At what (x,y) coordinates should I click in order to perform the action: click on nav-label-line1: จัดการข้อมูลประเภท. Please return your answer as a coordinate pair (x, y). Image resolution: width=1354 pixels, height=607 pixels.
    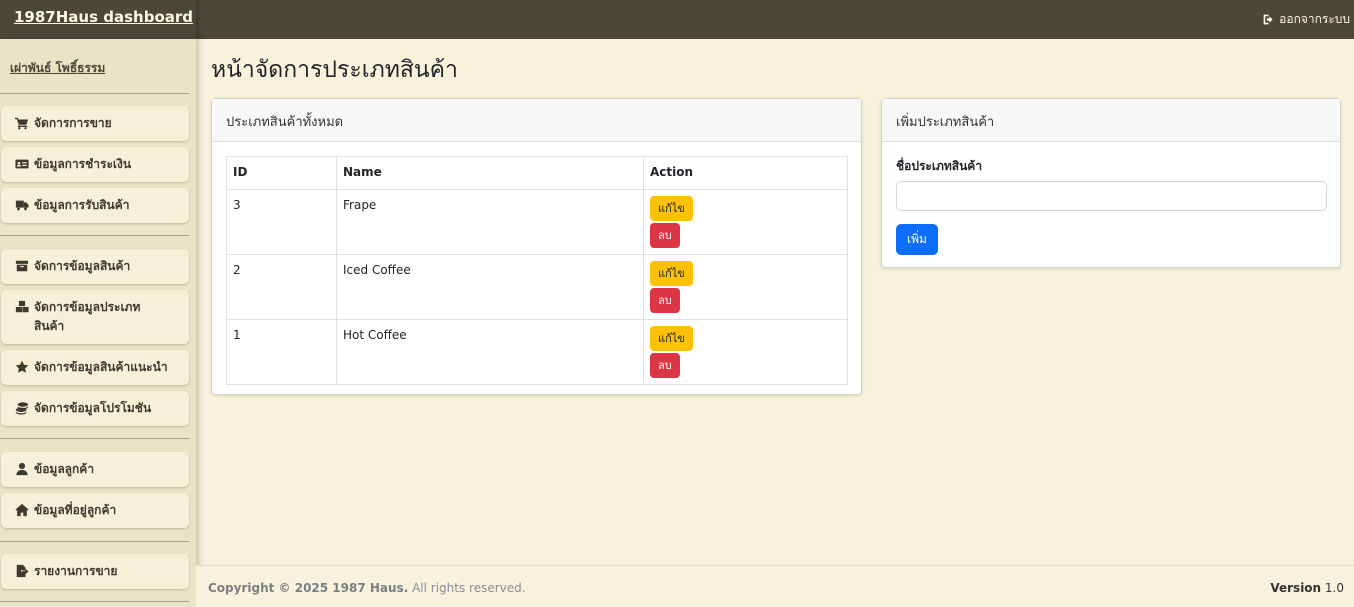
    Looking at the image, I should click on (87, 307).